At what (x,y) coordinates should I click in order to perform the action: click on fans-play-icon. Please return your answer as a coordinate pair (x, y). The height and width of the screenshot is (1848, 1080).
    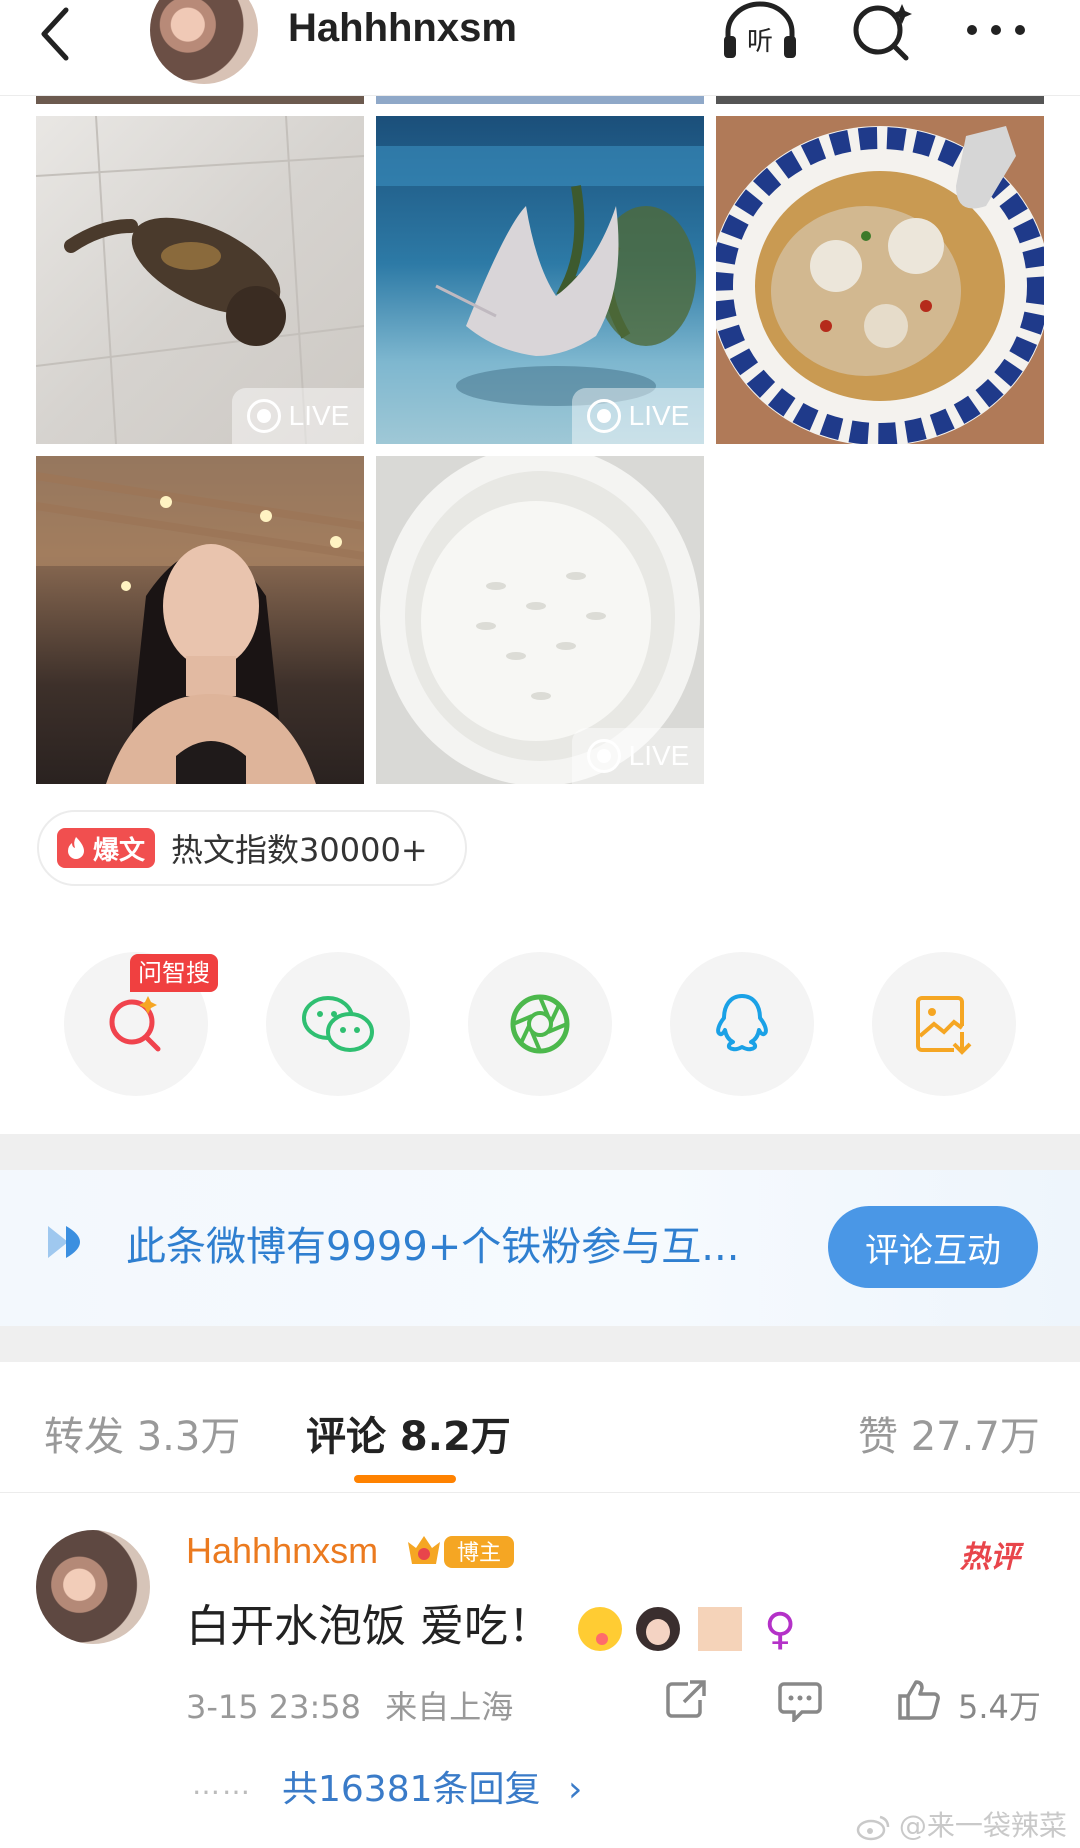
    Looking at the image, I should click on (64, 1242).